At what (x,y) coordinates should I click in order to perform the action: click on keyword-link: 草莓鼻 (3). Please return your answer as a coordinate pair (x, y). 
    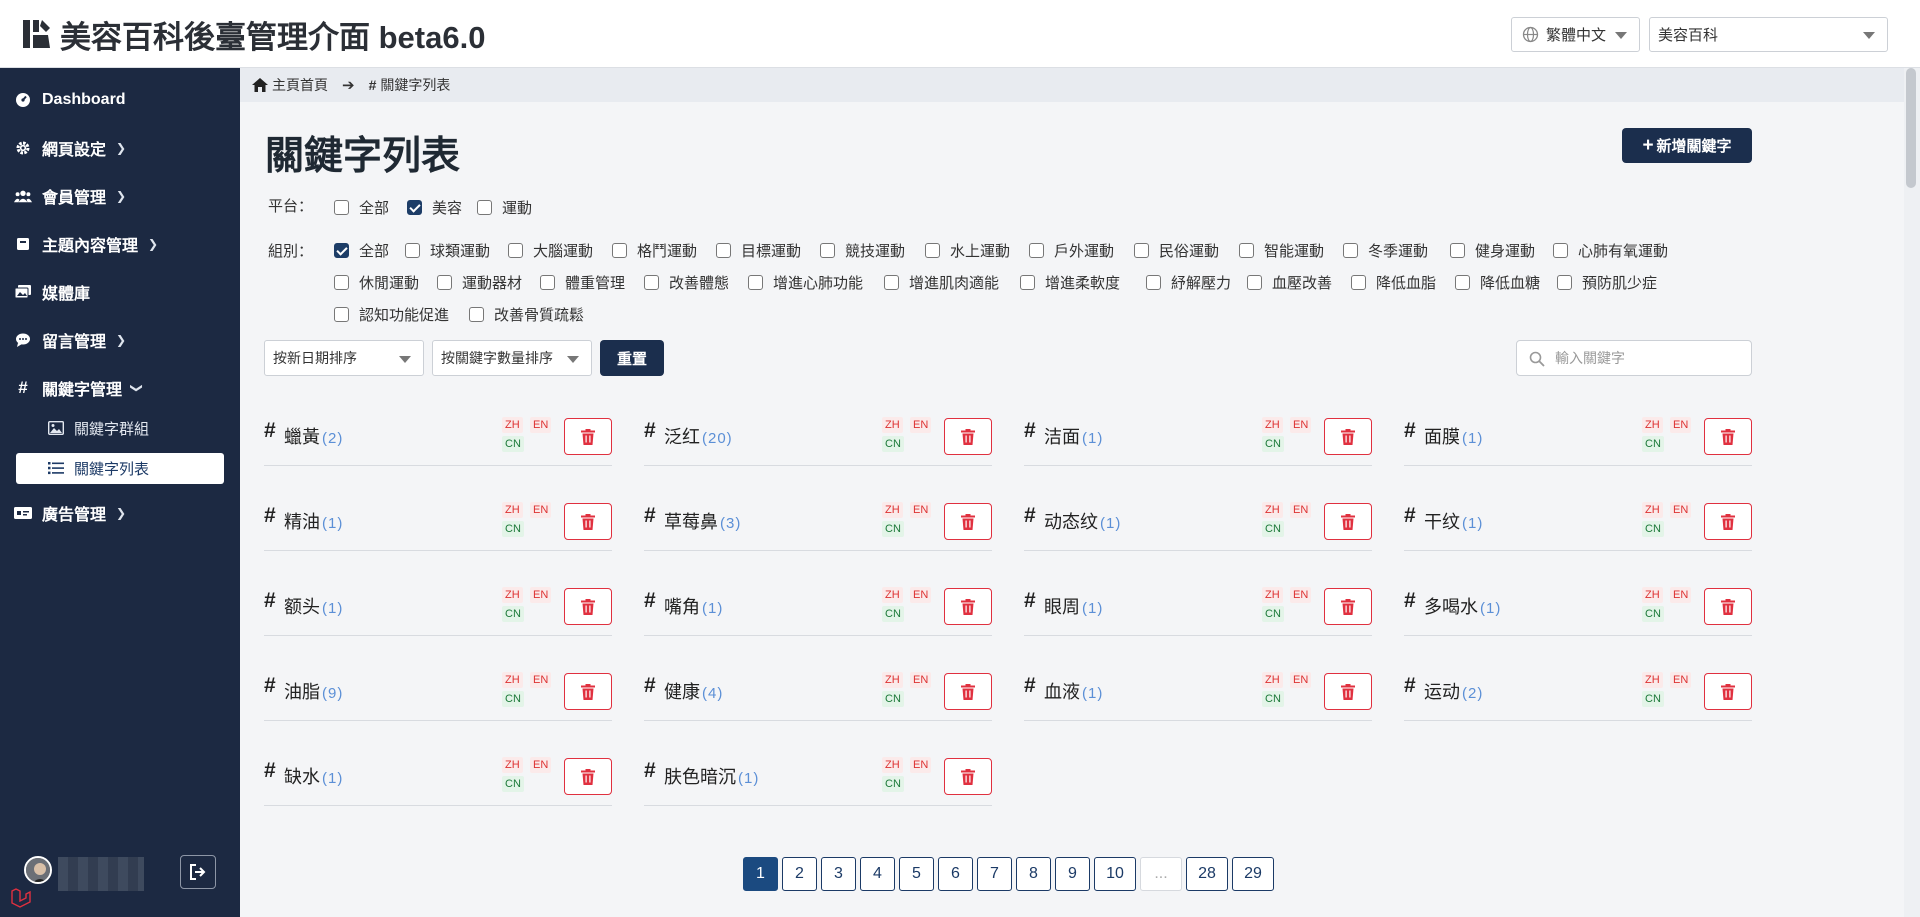
    Looking at the image, I should click on (702, 521).